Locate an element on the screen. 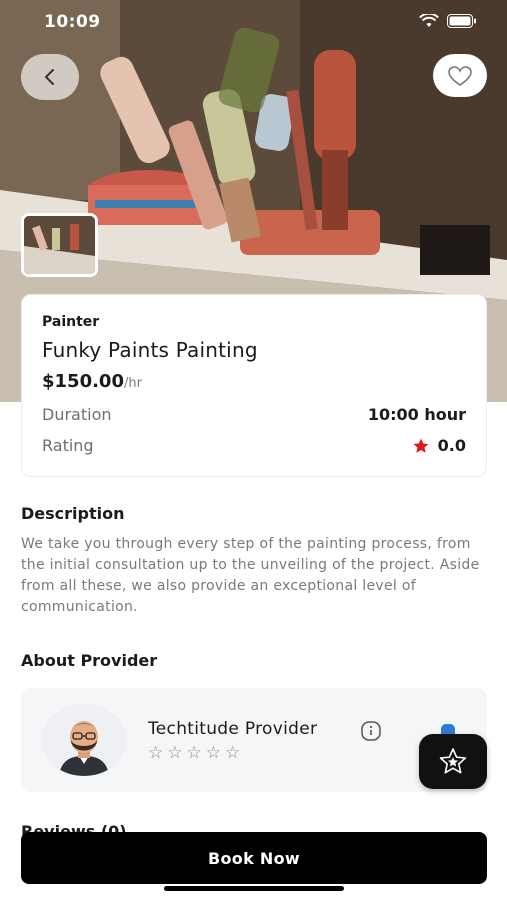 This screenshot has height=900, width=507. duration-text: 10:00 hour is located at coordinates (416, 414).